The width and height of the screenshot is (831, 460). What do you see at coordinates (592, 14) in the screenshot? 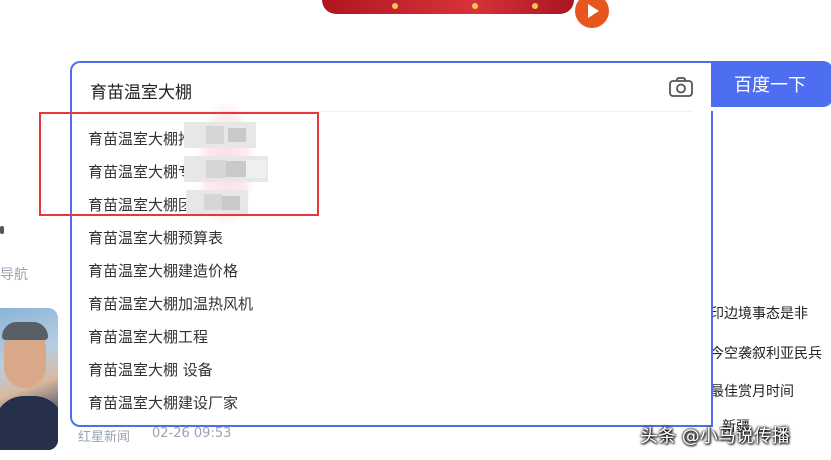
I see `play-icon` at bounding box center [592, 14].